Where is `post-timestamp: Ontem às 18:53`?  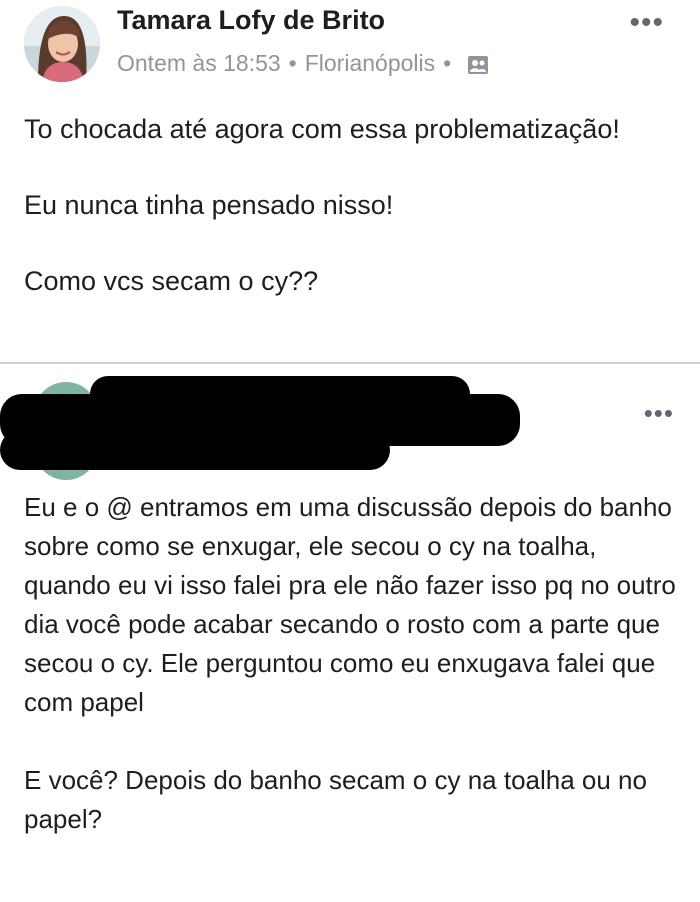 post-timestamp: Ontem às 18:53 is located at coordinates (199, 63).